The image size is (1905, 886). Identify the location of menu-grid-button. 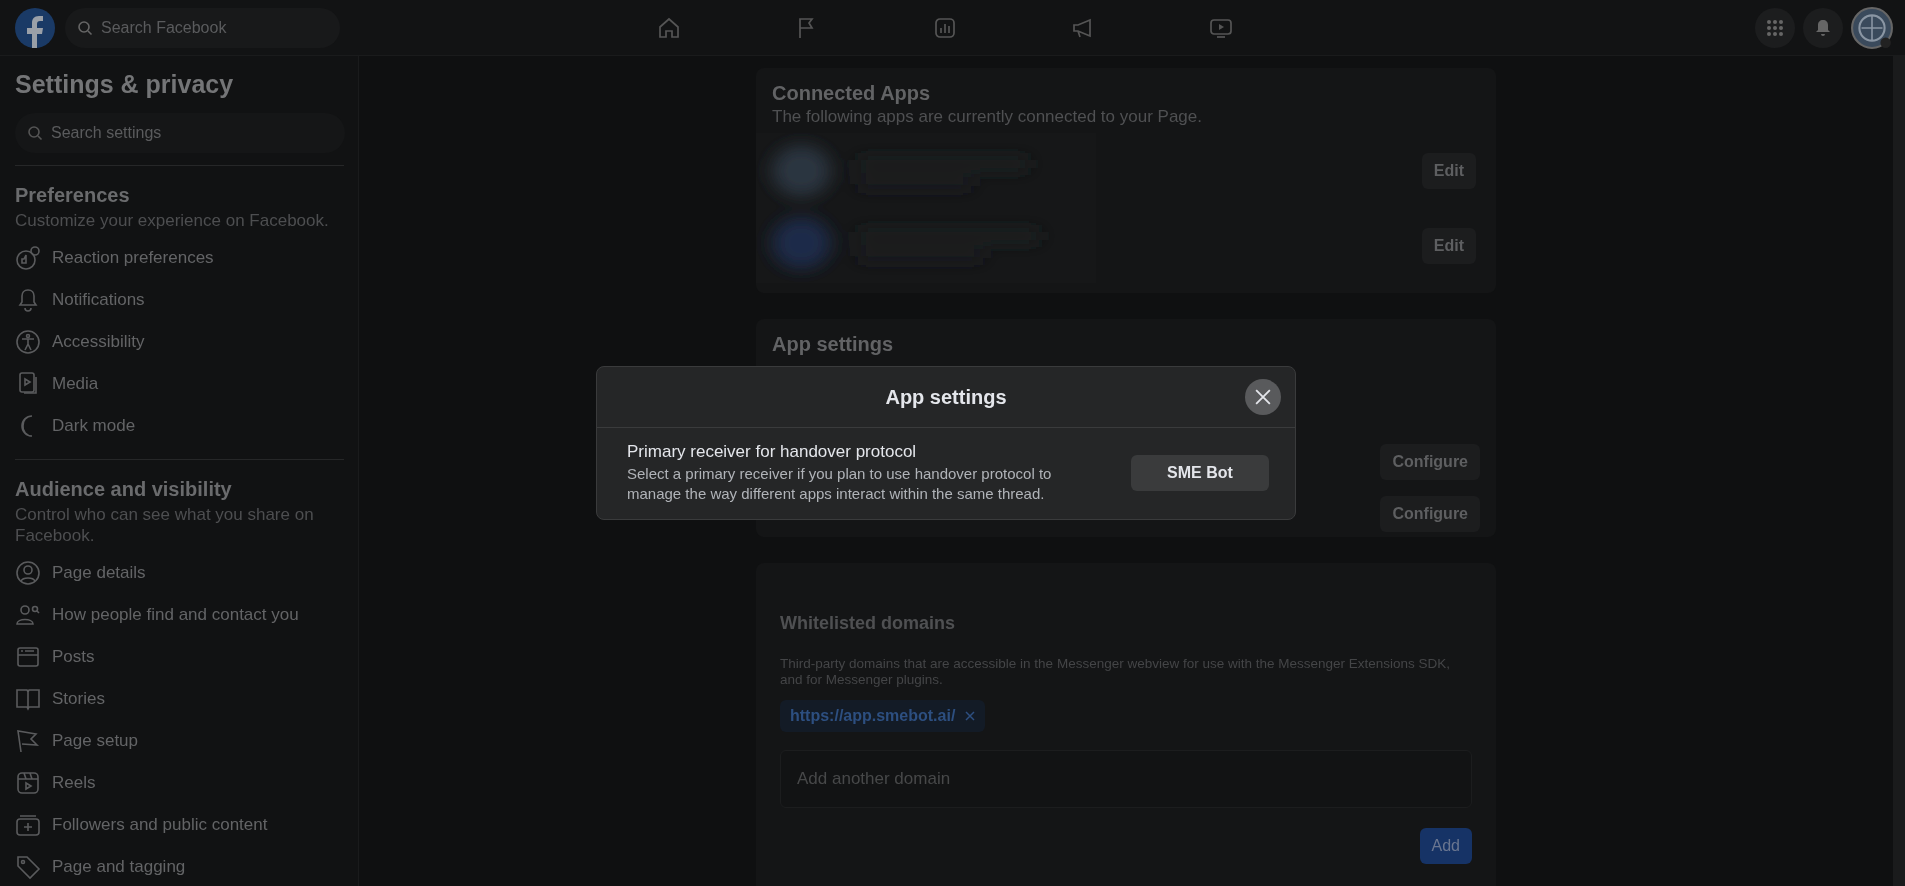
(1775, 27).